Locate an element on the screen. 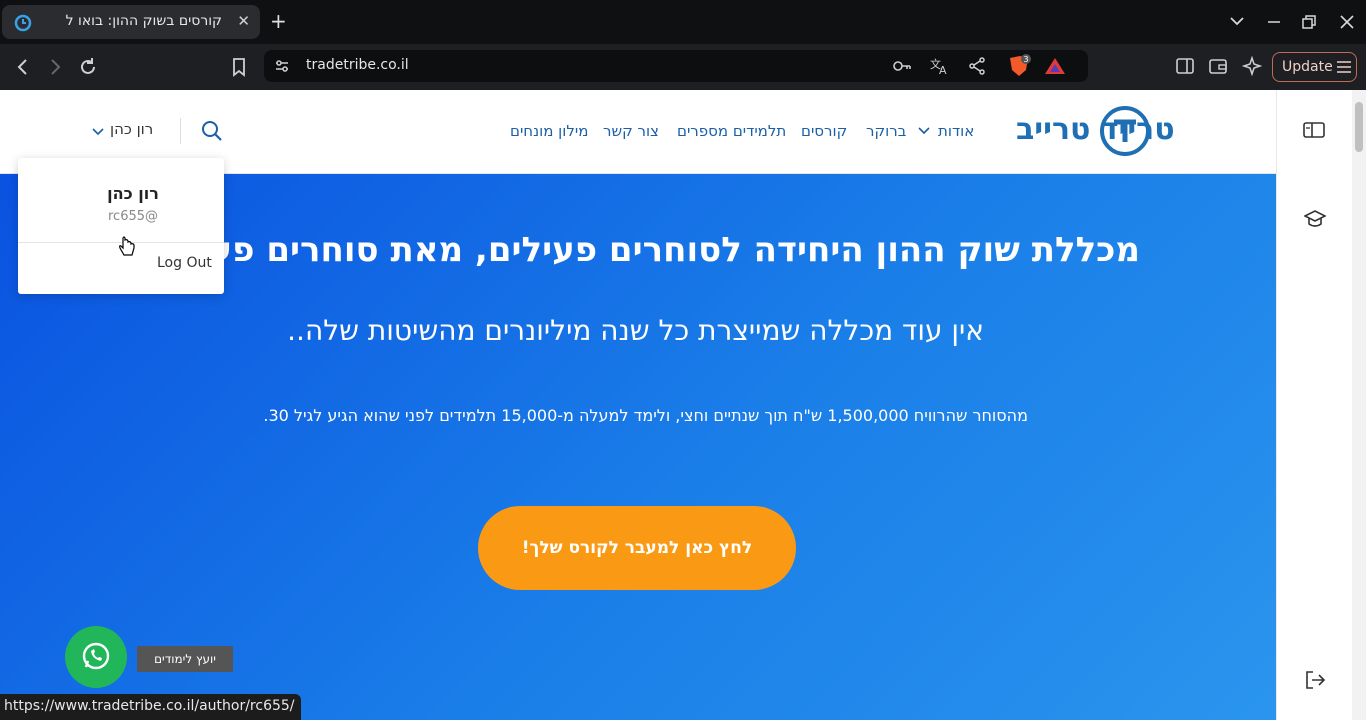  nav-courses: קורסים is located at coordinates (824, 131).